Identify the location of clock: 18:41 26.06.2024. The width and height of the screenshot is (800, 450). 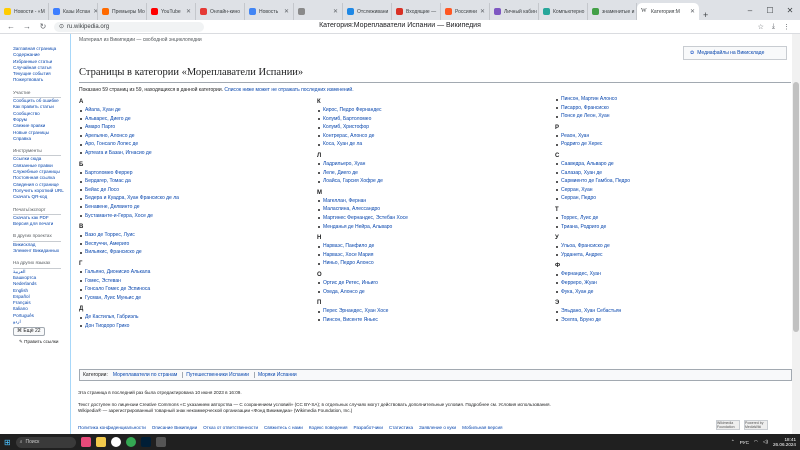
(784, 442).